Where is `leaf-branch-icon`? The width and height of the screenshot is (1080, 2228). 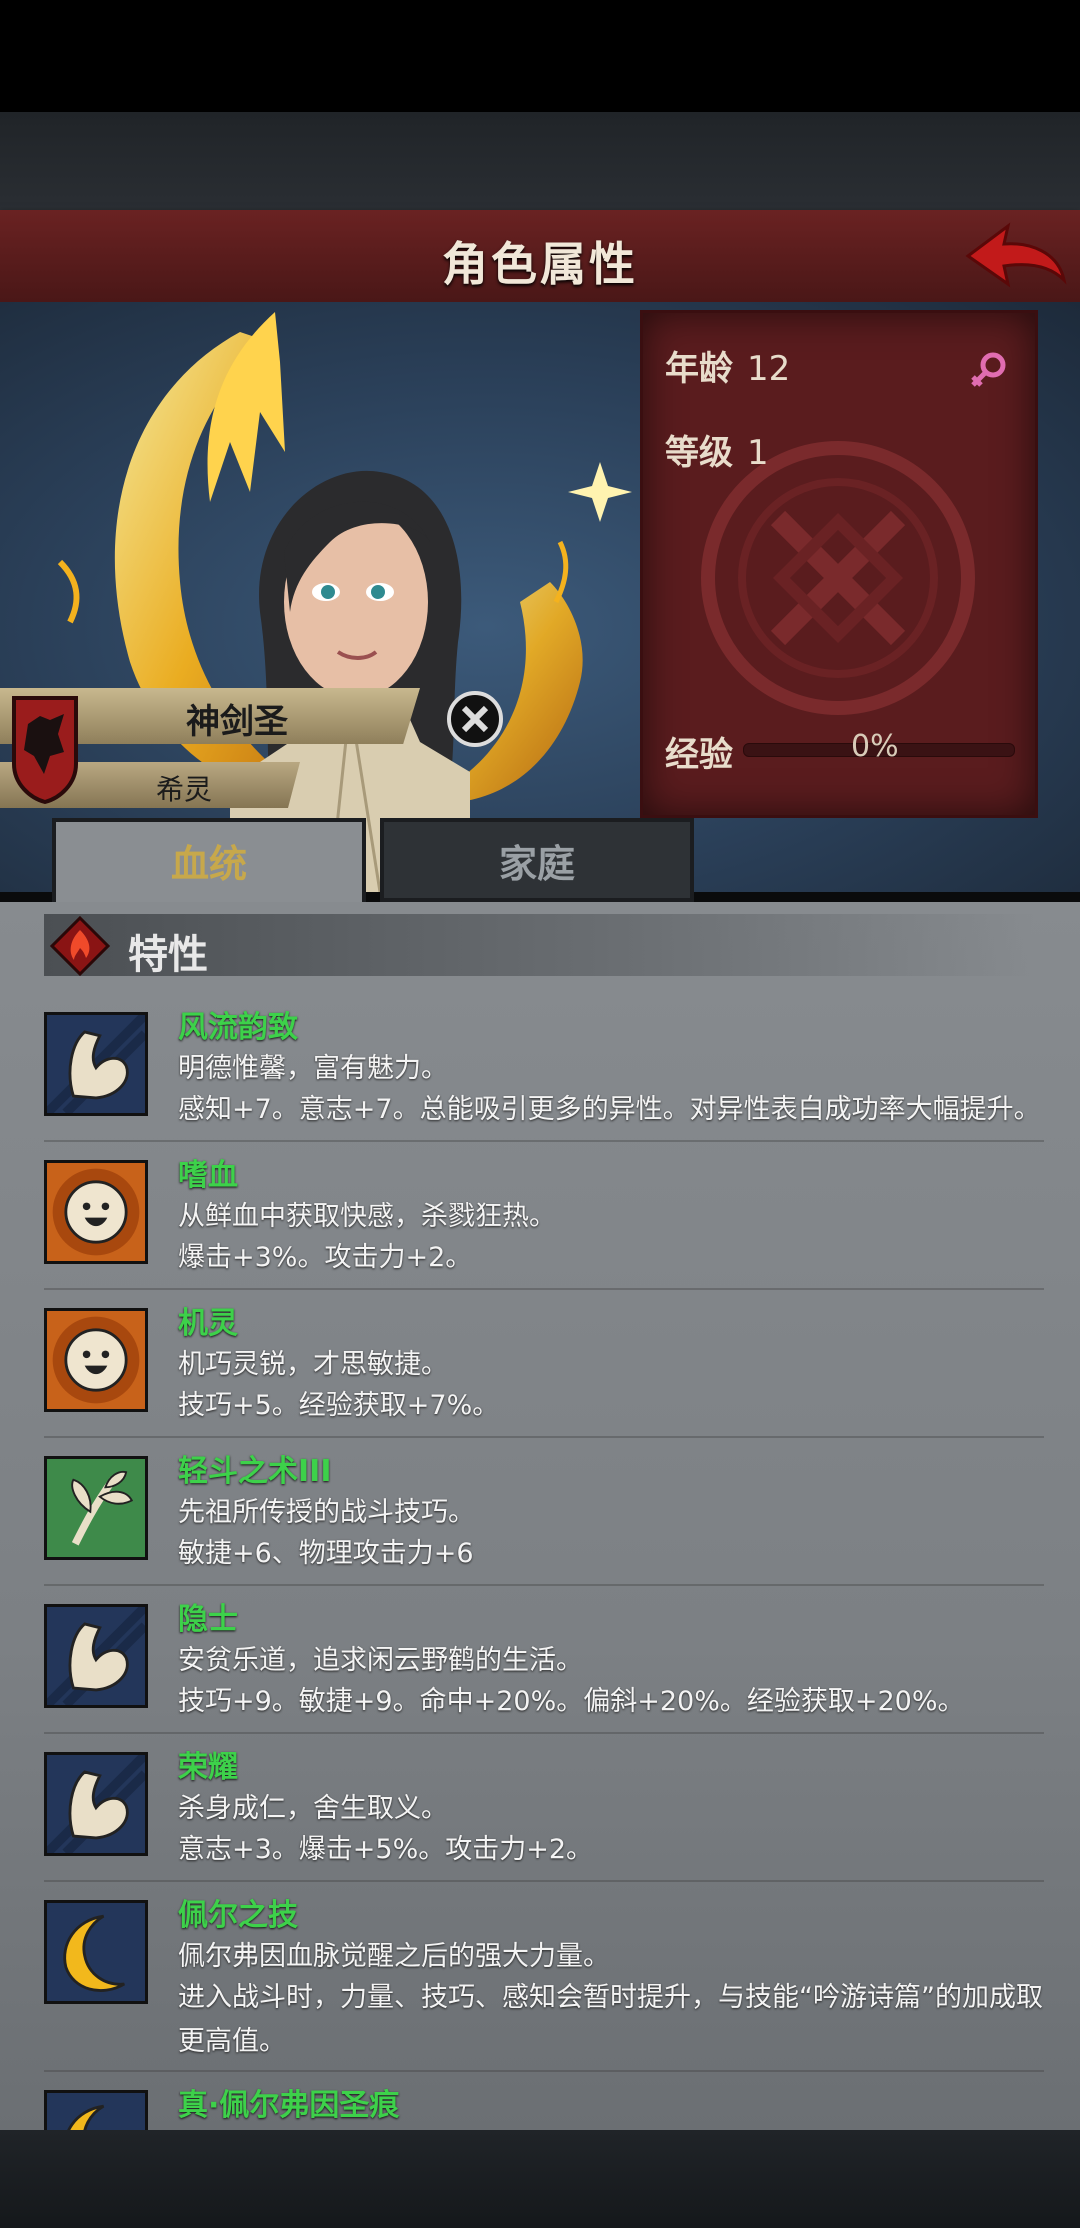
leaf-branch-icon is located at coordinates (96, 1508).